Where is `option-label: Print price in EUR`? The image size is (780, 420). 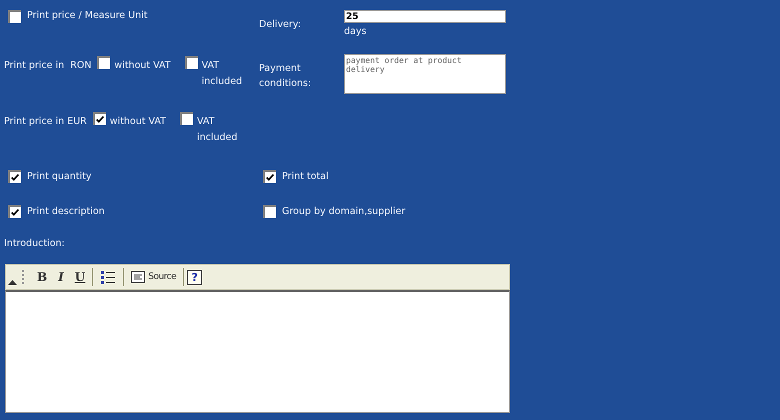 option-label: Print price in EUR is located at coordinates (45, 121).